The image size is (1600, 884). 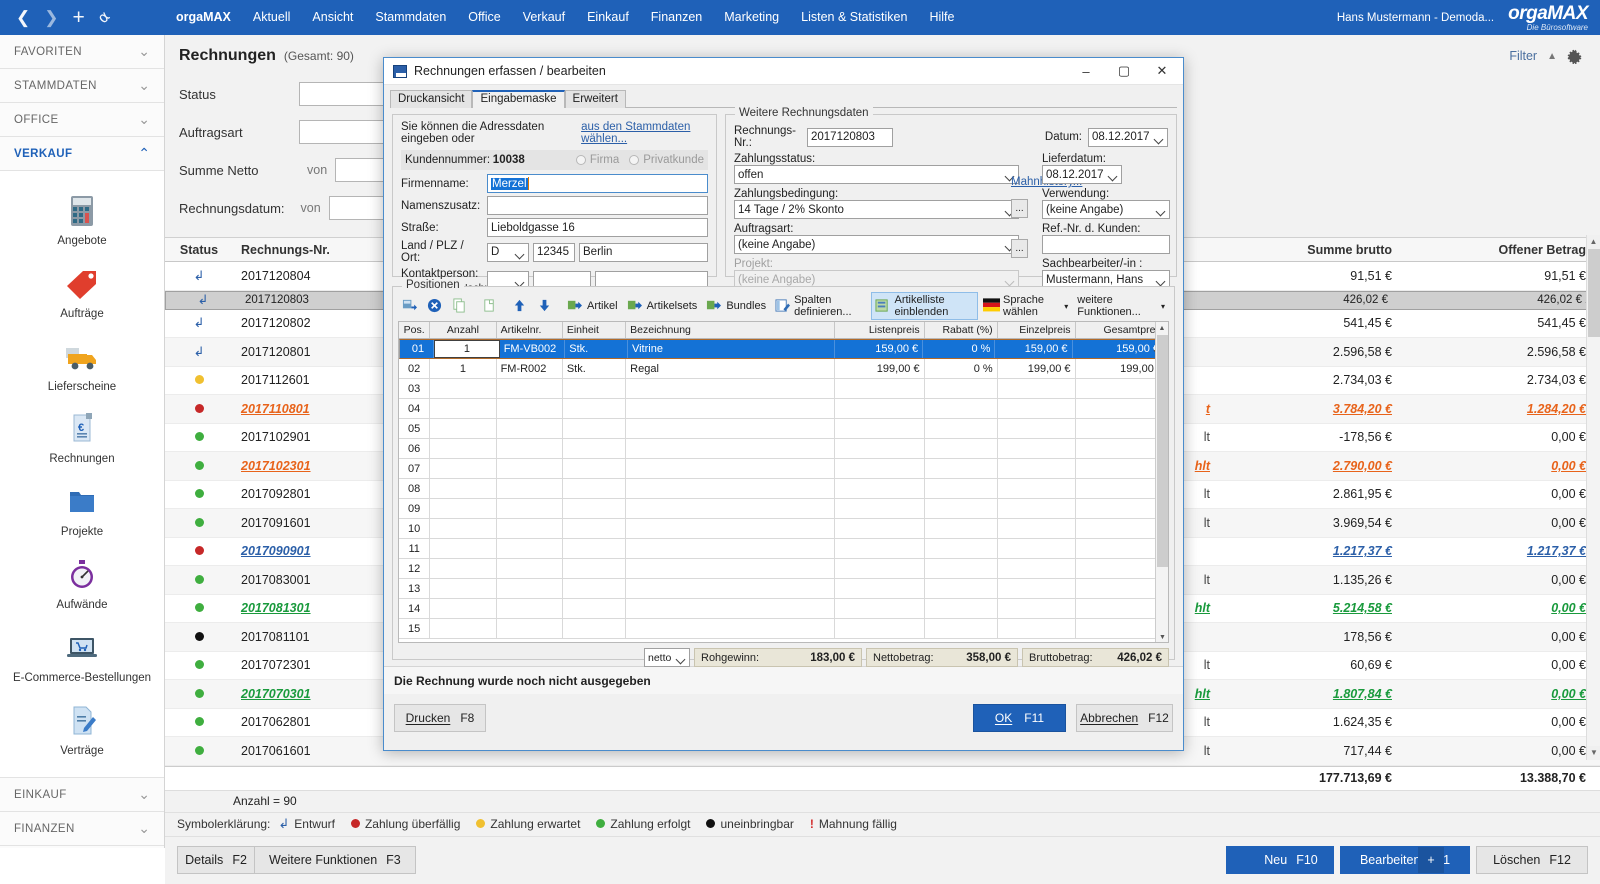 What do you see at coordinates (460, 306) in the screenshot?
I see `positions-toolbar-copy` at bounding box center [460, 306].